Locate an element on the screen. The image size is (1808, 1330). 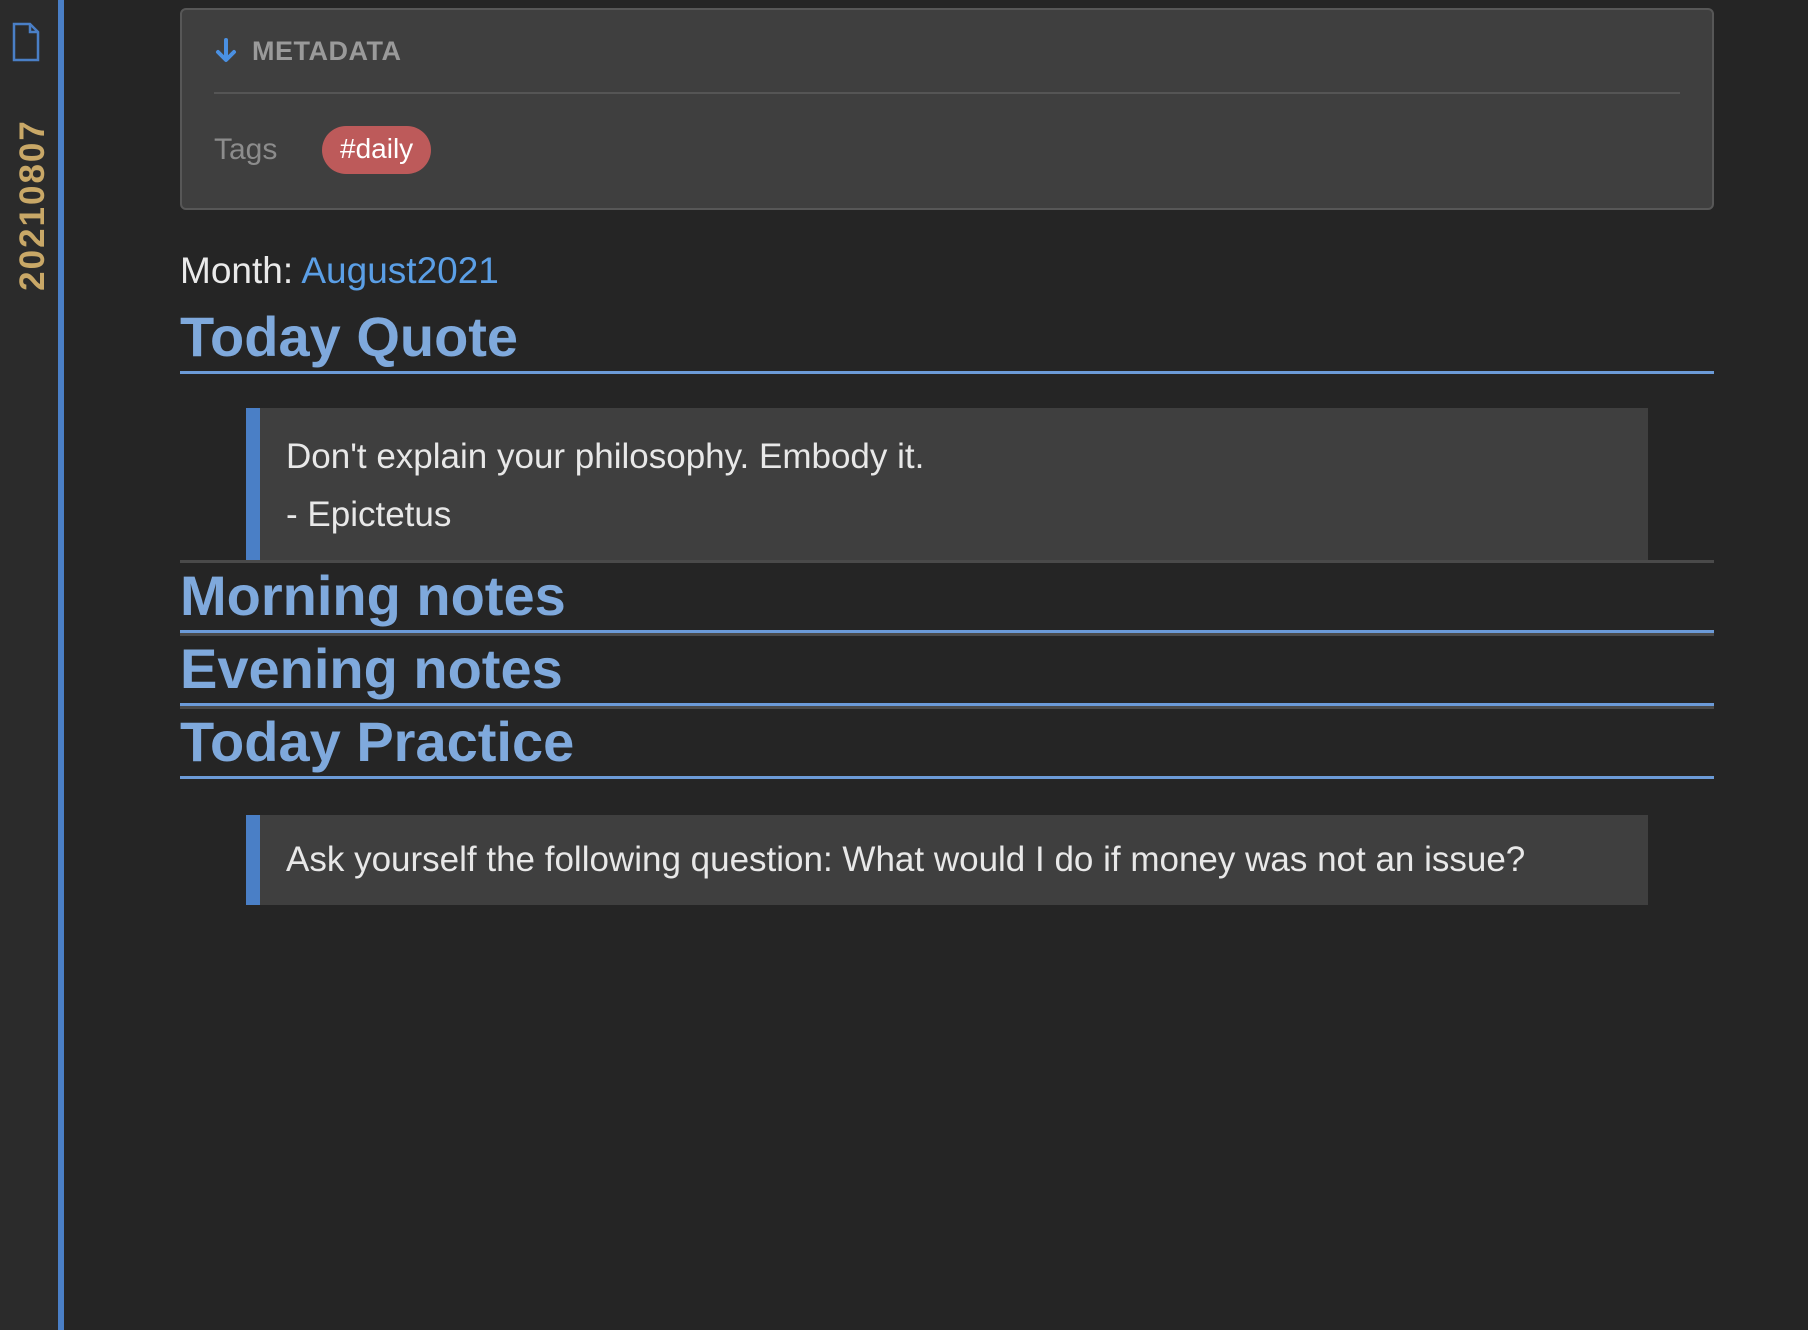
file-icon is located at coordinates (26, 42).